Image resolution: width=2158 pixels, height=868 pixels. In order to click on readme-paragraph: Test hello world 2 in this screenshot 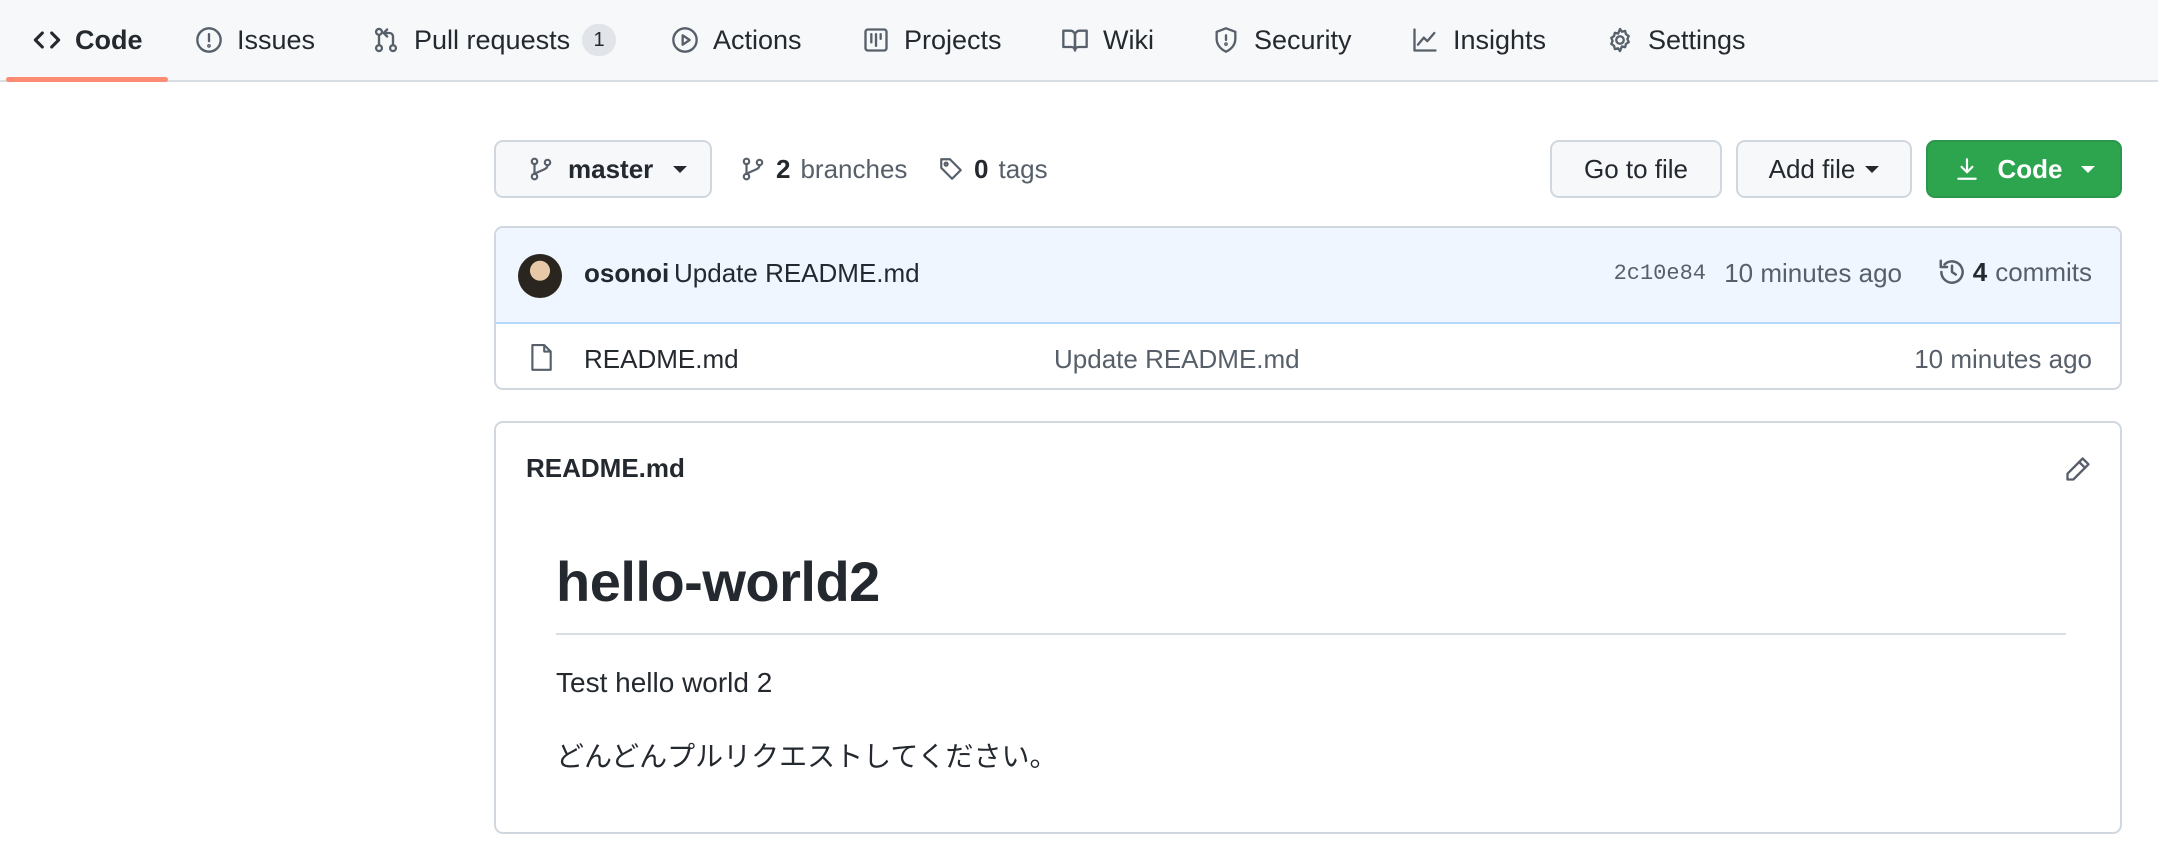, I will do `click(664, 682)`.